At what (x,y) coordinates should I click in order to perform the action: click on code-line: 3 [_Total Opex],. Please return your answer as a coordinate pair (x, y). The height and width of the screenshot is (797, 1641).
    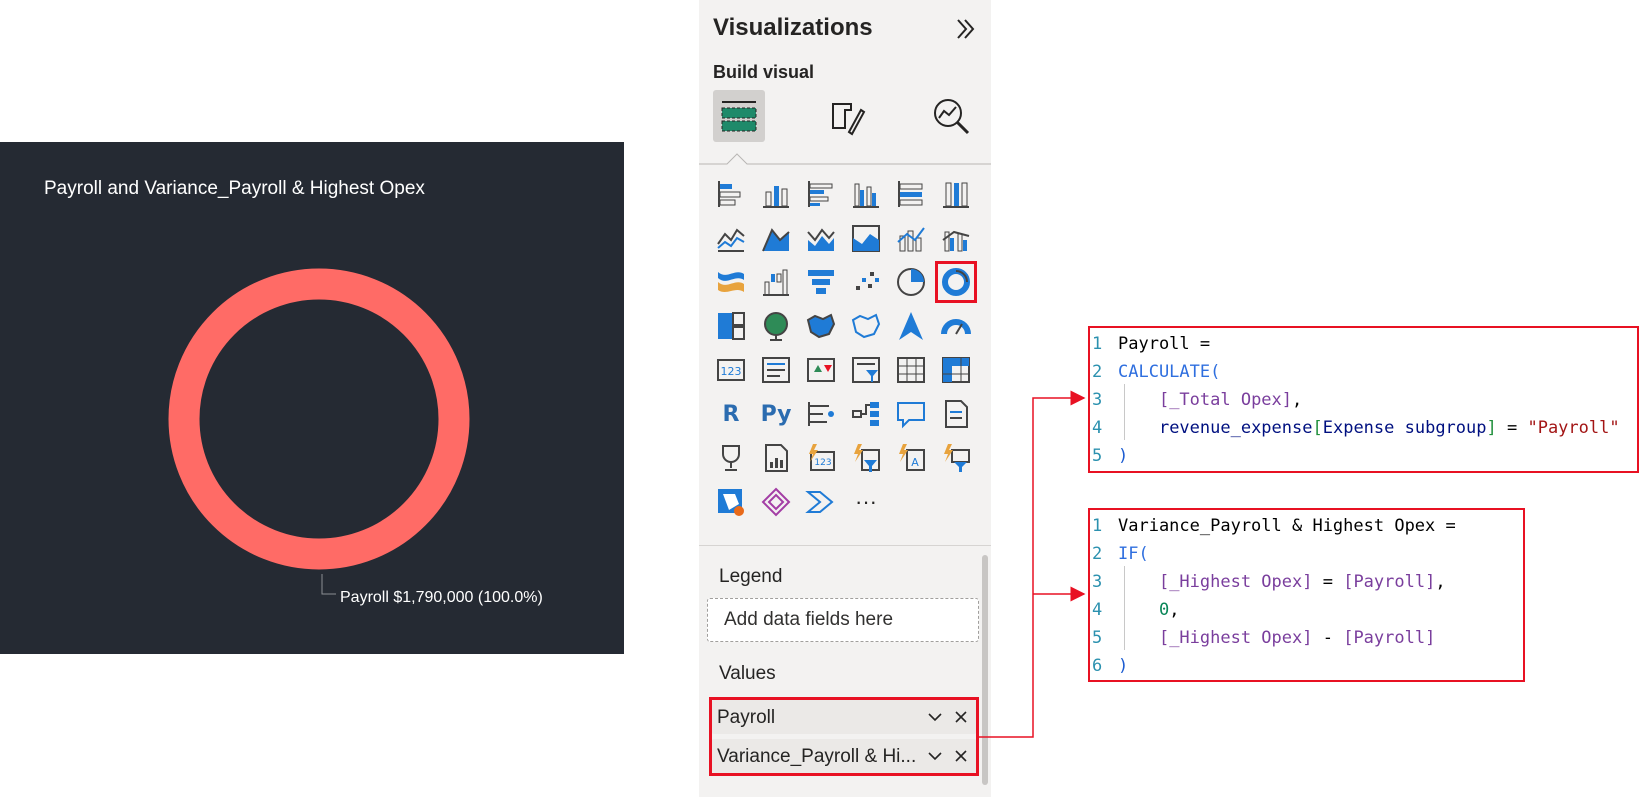
    Looking at the image, I should click on (1197, 400).